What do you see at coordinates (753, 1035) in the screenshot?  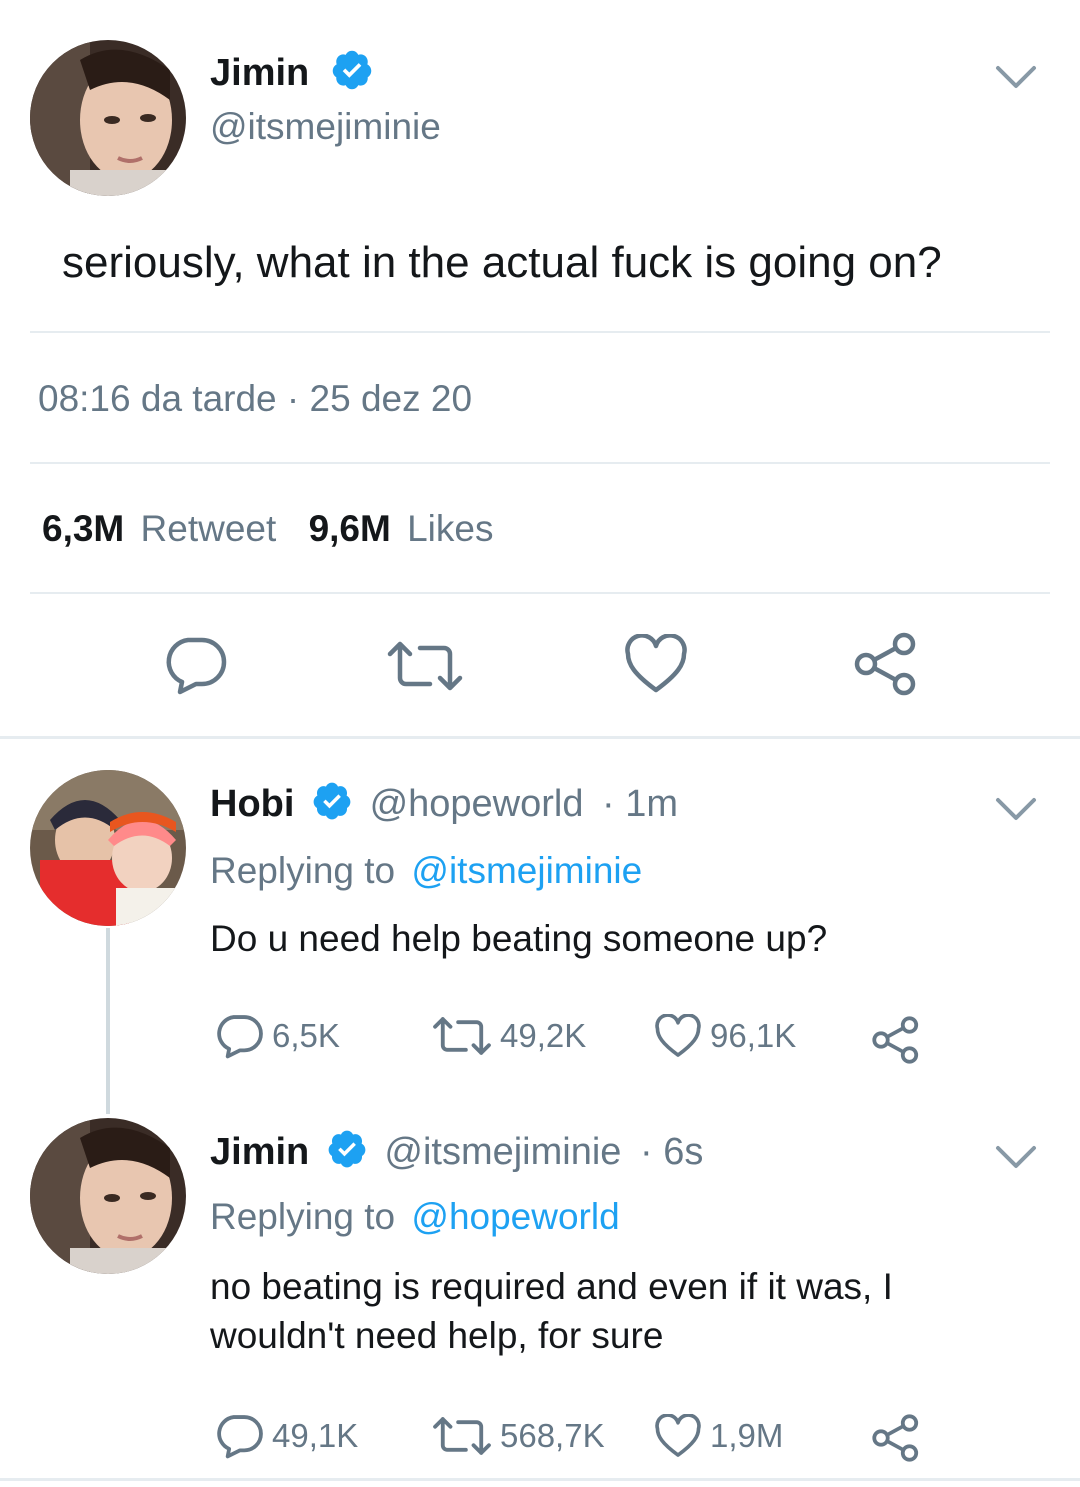 I see `like-count: 96,1K` at bounding box center [753, 1035].